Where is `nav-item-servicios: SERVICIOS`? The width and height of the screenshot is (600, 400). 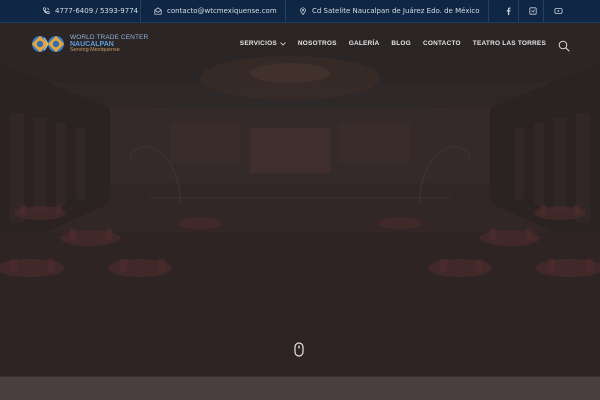 nav-item-servicios: SERVICIOS is located at coordinates (263, 43).